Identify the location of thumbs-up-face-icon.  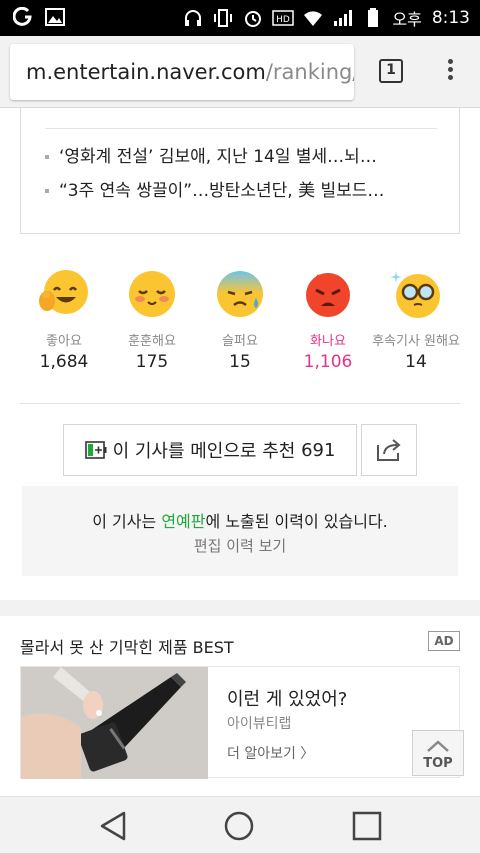
(63, 292).